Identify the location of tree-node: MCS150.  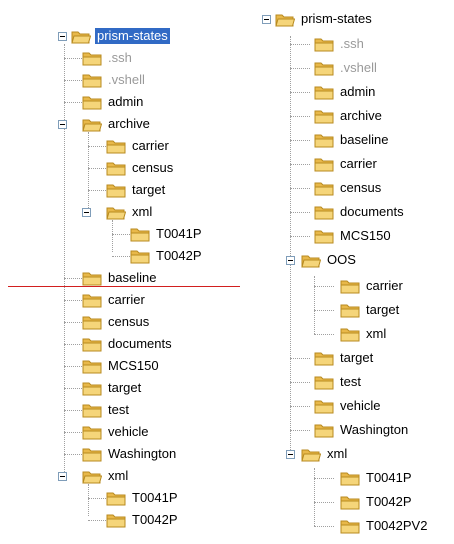
(353, 236).